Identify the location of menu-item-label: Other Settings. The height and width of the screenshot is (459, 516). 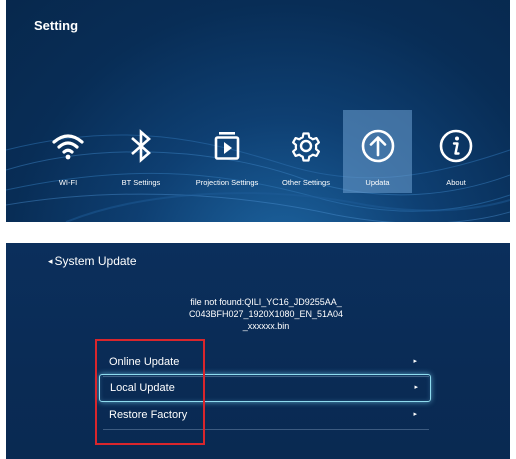
(306, 182).